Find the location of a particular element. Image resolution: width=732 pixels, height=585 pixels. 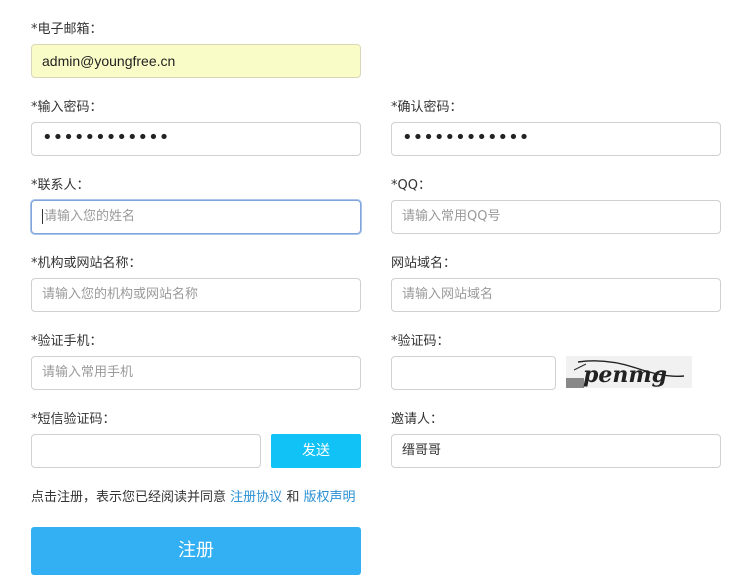

phone-field: 请输入常用手机 is located at coordinates (196, 373).